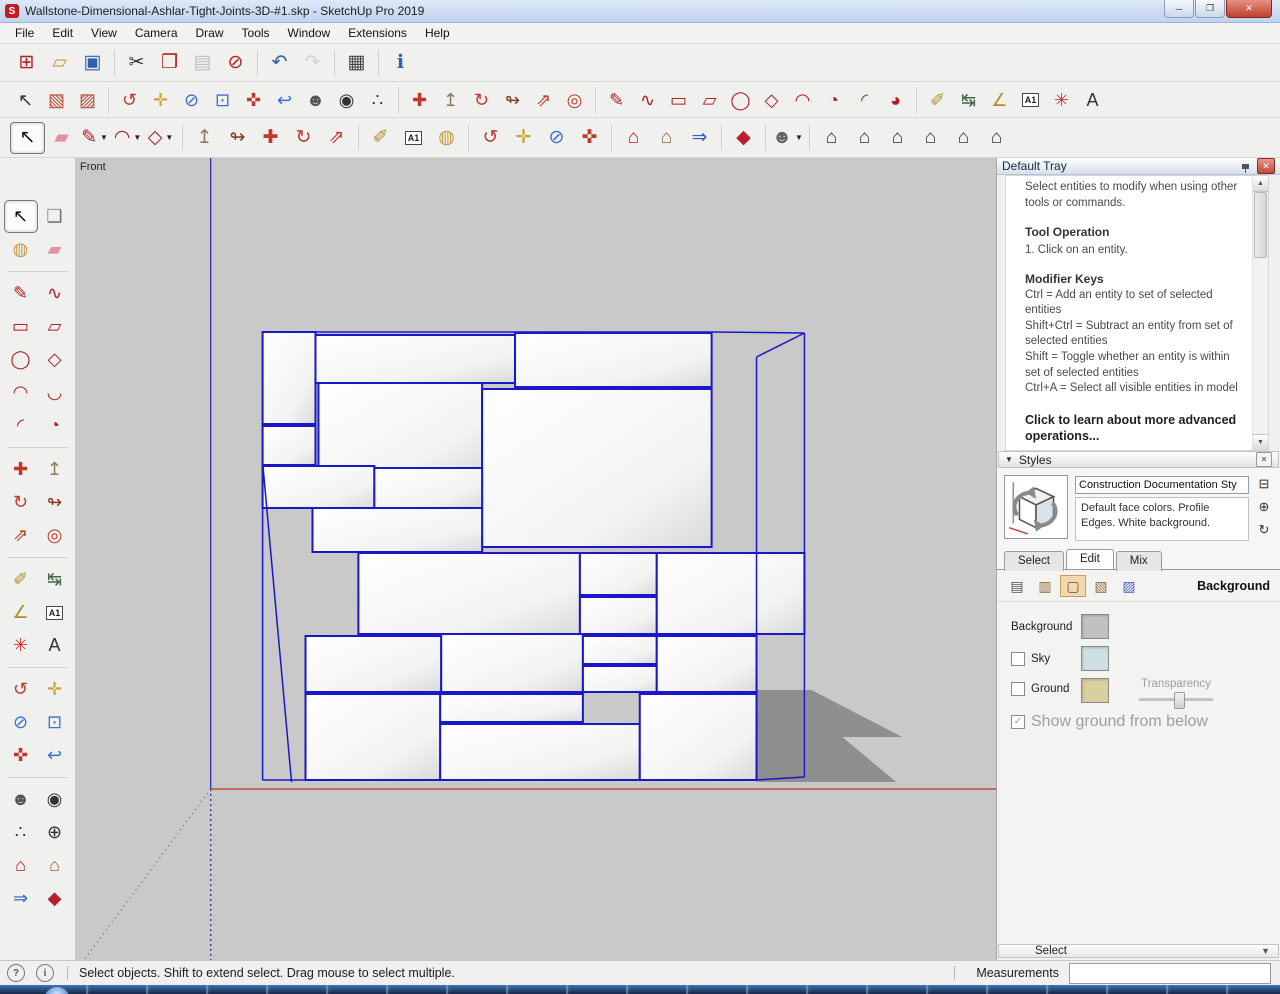 The width and height of the screenshot is (1280, 994). I want to click on zoom-previous-tool: ↩, so click(55, 755).